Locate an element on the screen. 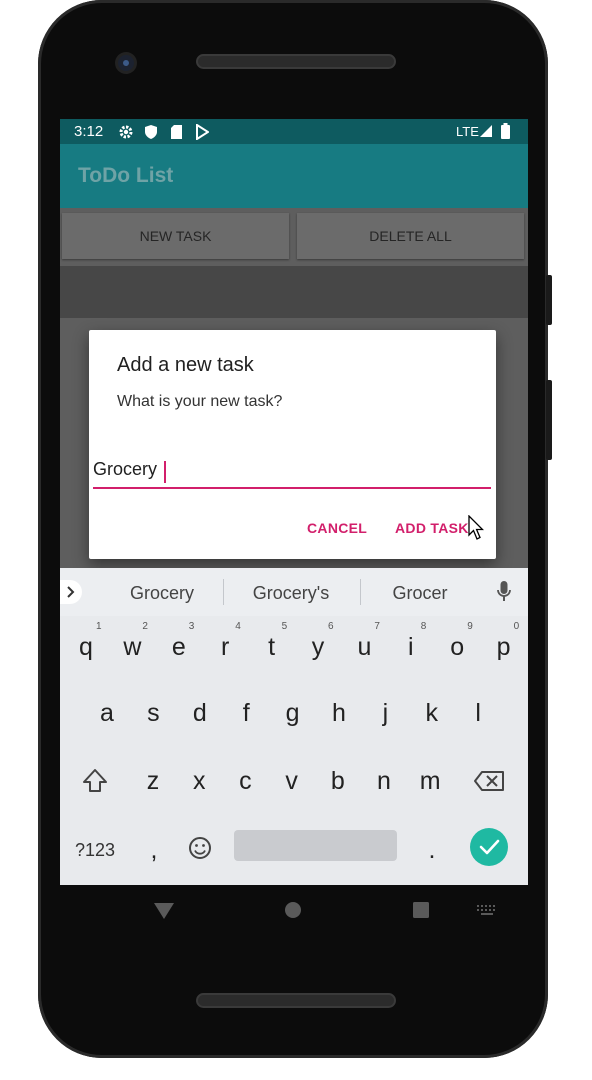 This screenshot has height=1080, width=592. key-r: r is located at coordinates (225, 647).